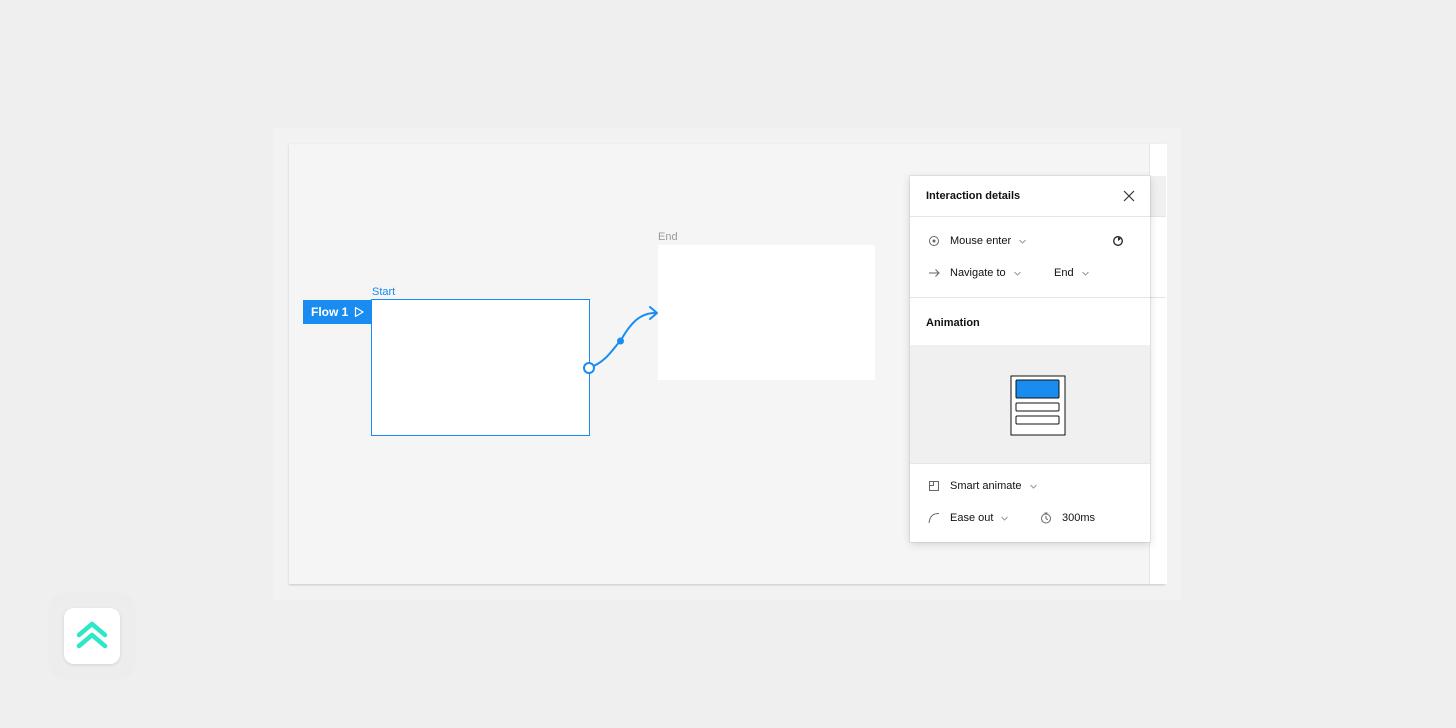  I want to click on easing-label: Ease out, so click(972, 518).